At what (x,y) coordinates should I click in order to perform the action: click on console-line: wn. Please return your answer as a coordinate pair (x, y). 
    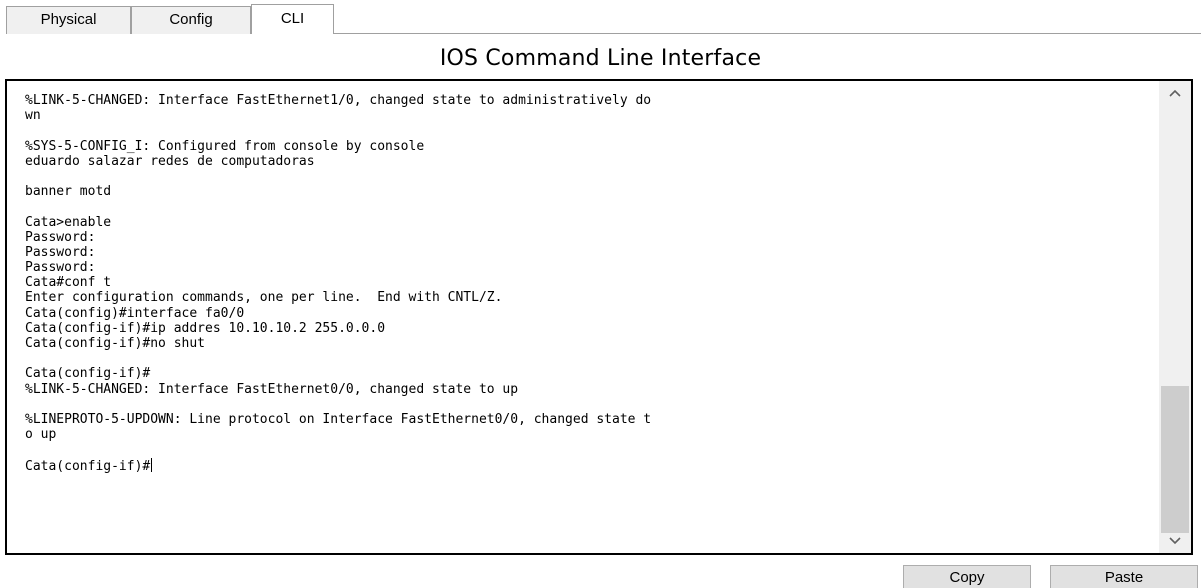
    Looking at the image, I should click on (33, 116).